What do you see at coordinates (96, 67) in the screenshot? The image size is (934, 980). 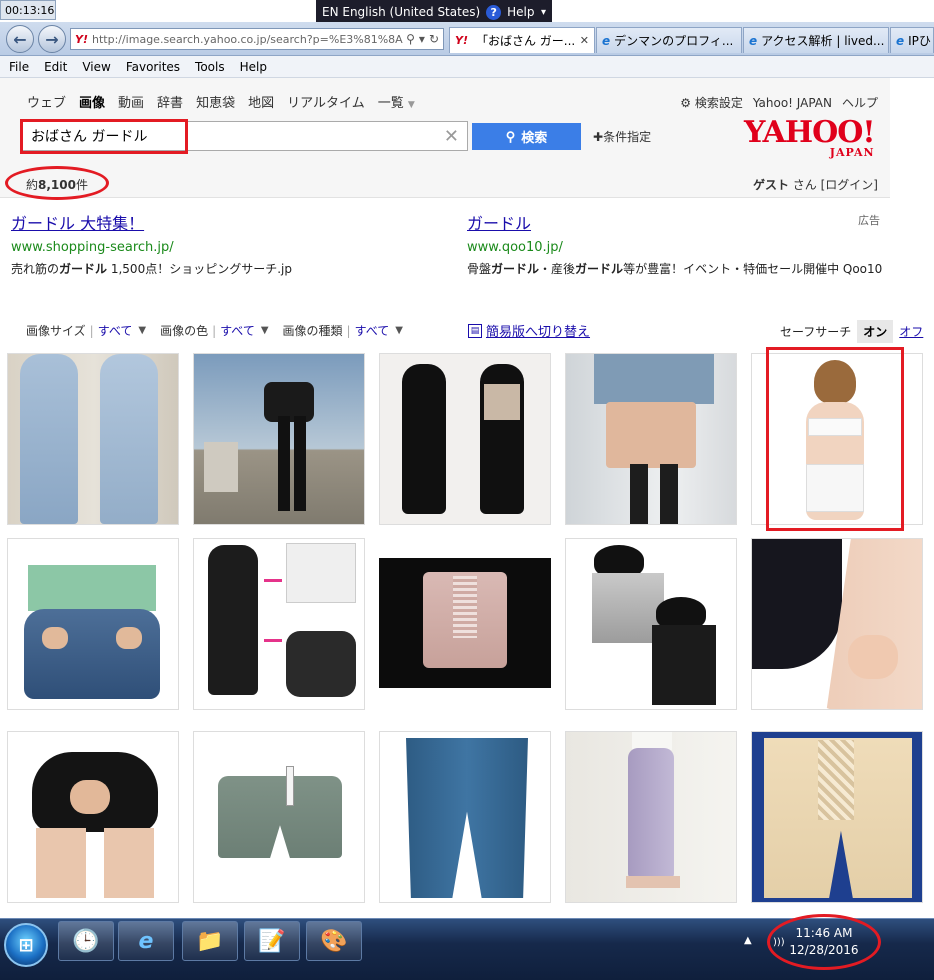 I see `menu-view: View` at bounding box center [96, 67].